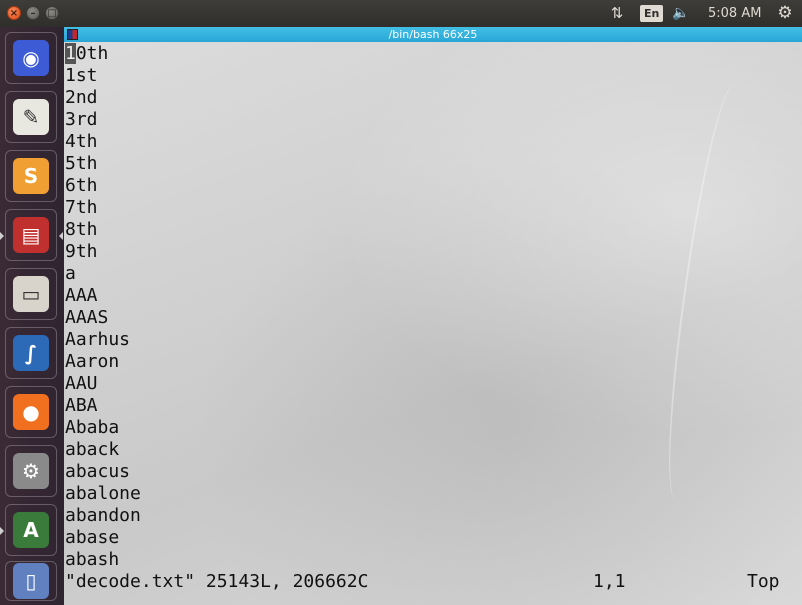  I want to click on ubuntu-dash-icon: ◉, so click(31, 58).